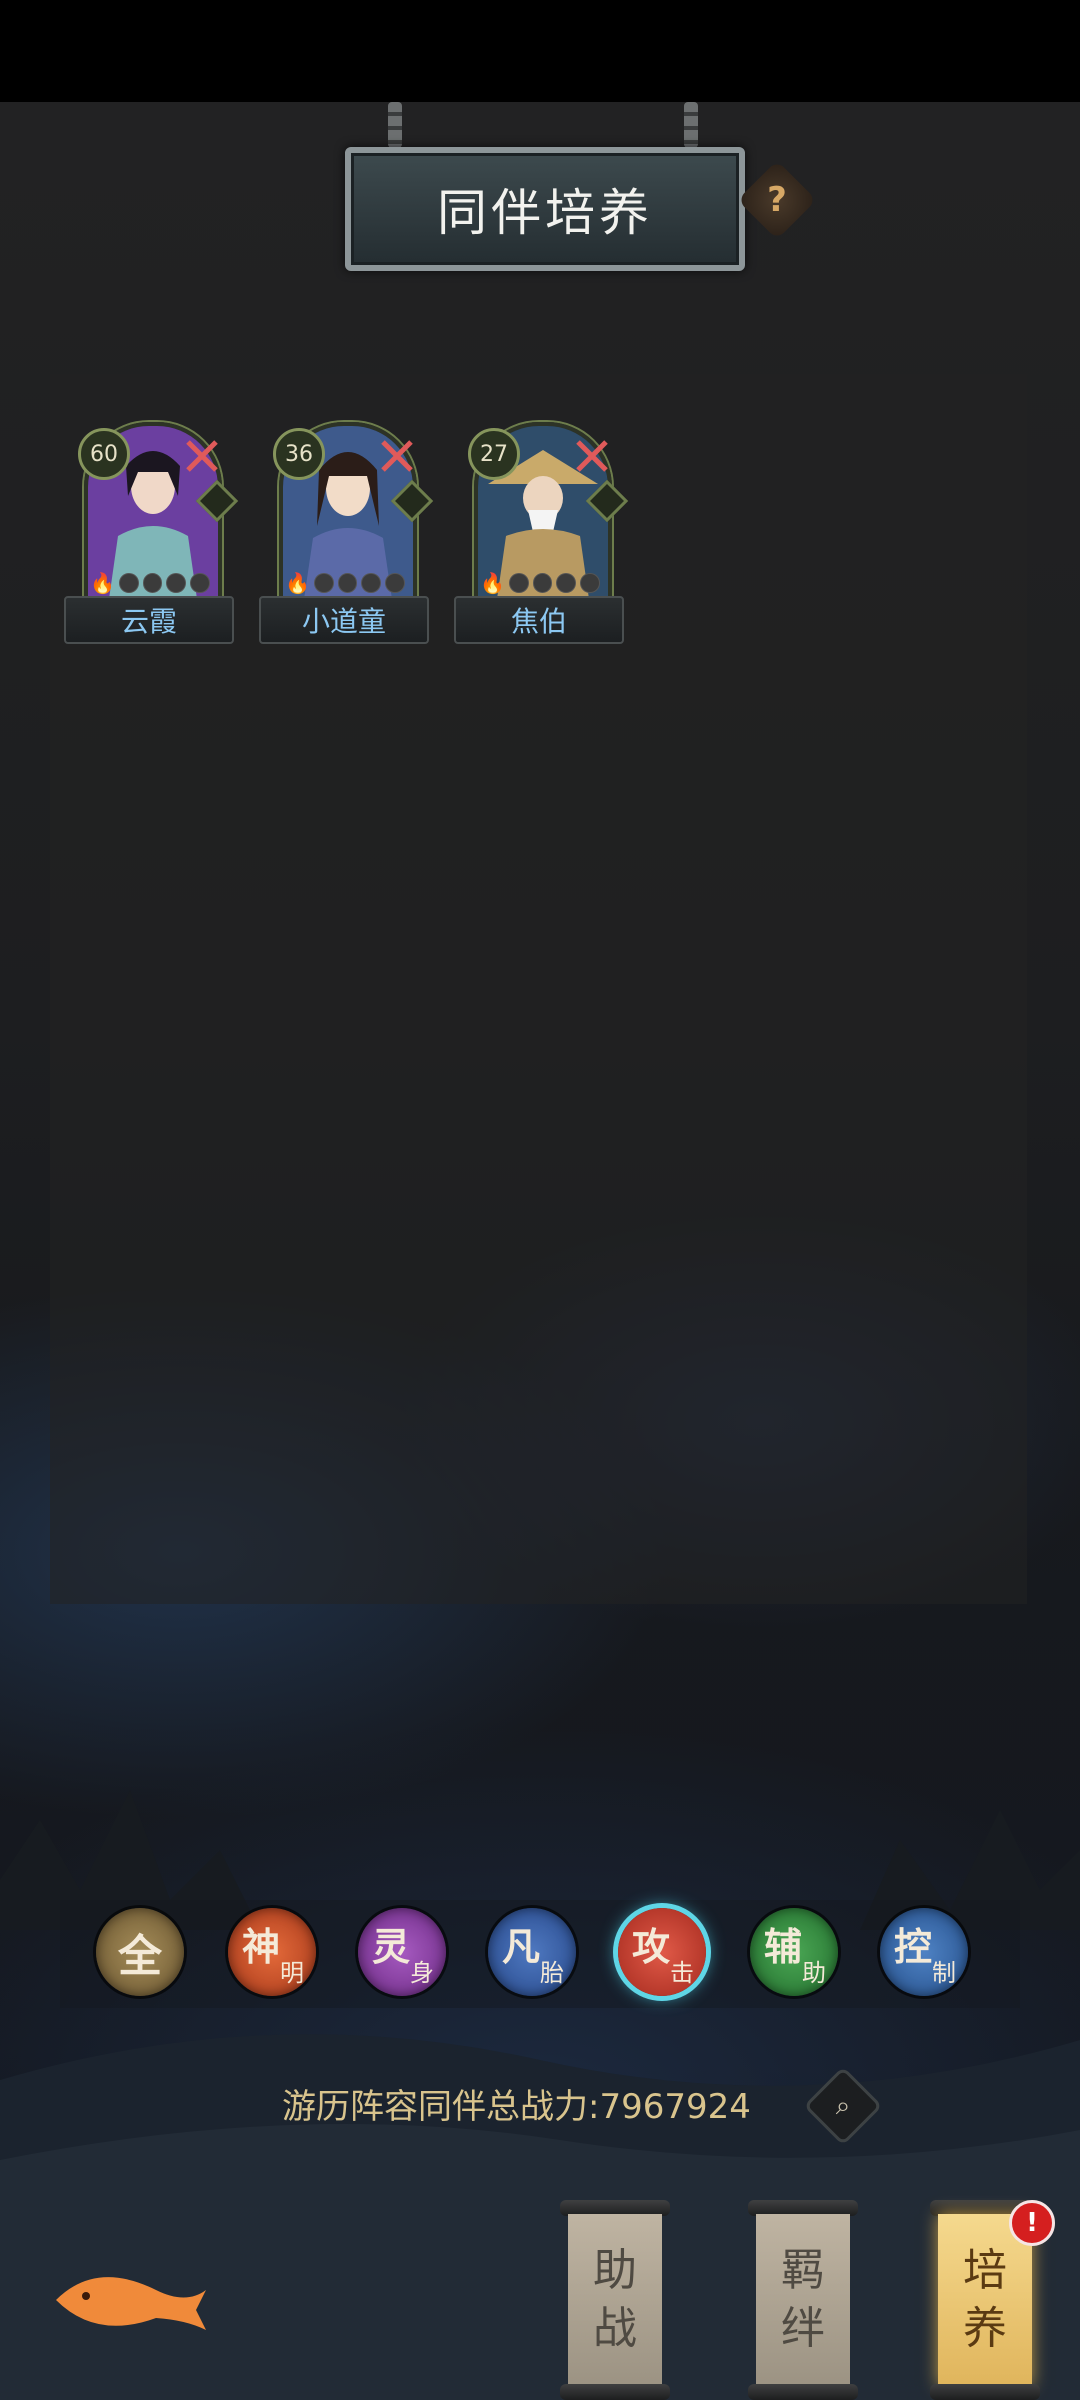 The height and width of the screenshot is (2400, 1080). I want to click on filter-label: 控, so click(913, 1946).